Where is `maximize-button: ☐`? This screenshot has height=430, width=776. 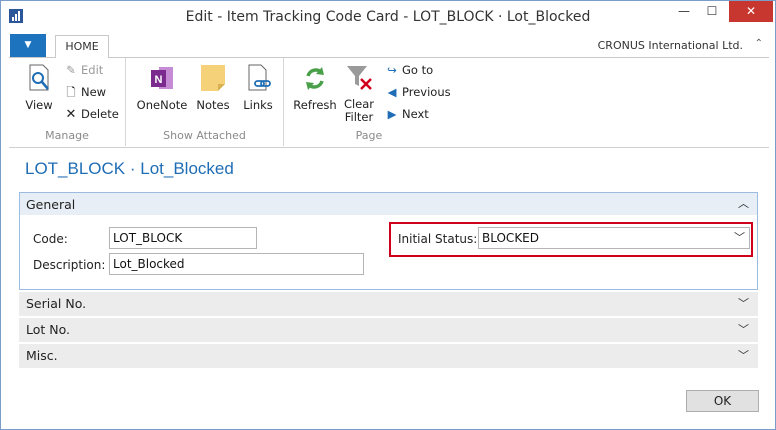 maximize-button: ☐ is located at coordinates (712, 11).